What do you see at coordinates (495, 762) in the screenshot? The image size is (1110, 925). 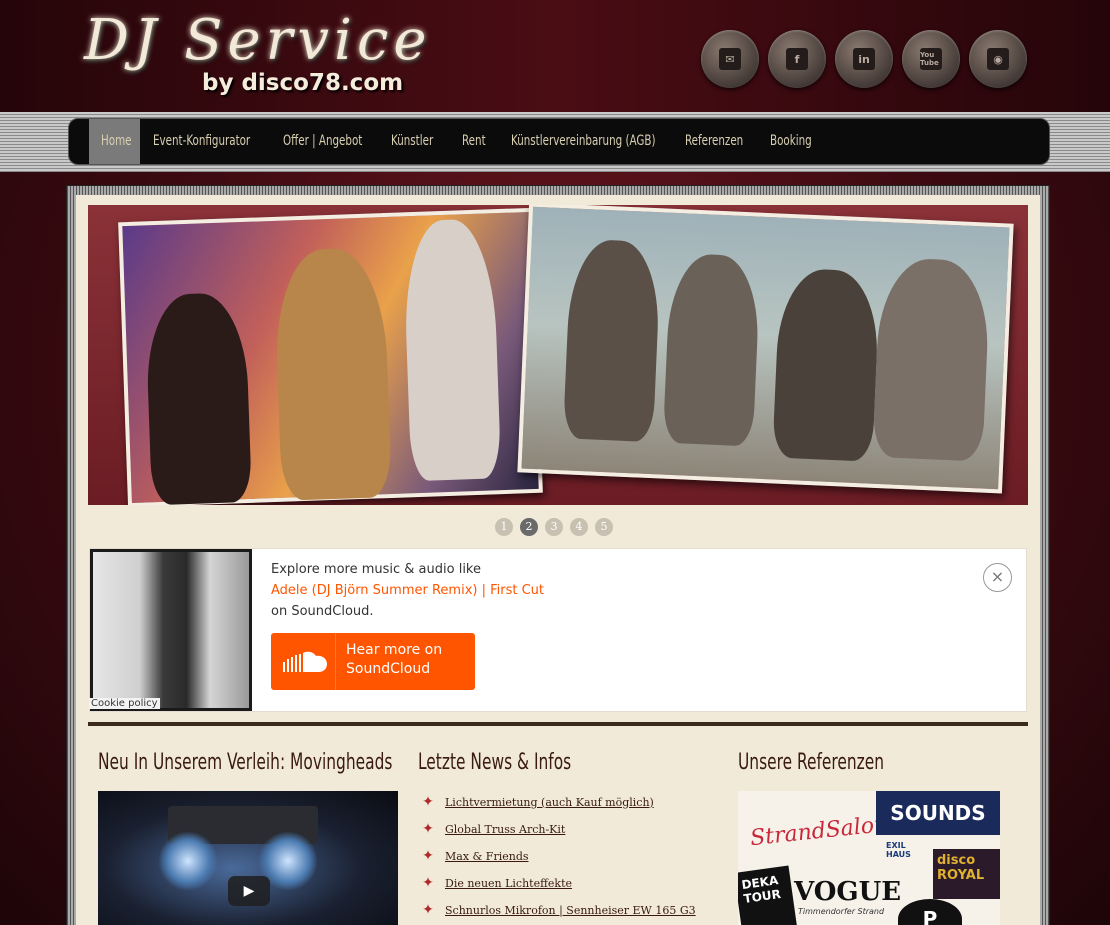 I see `news-section-title: Letzte News & Infos` at bounding box center [495, 762].